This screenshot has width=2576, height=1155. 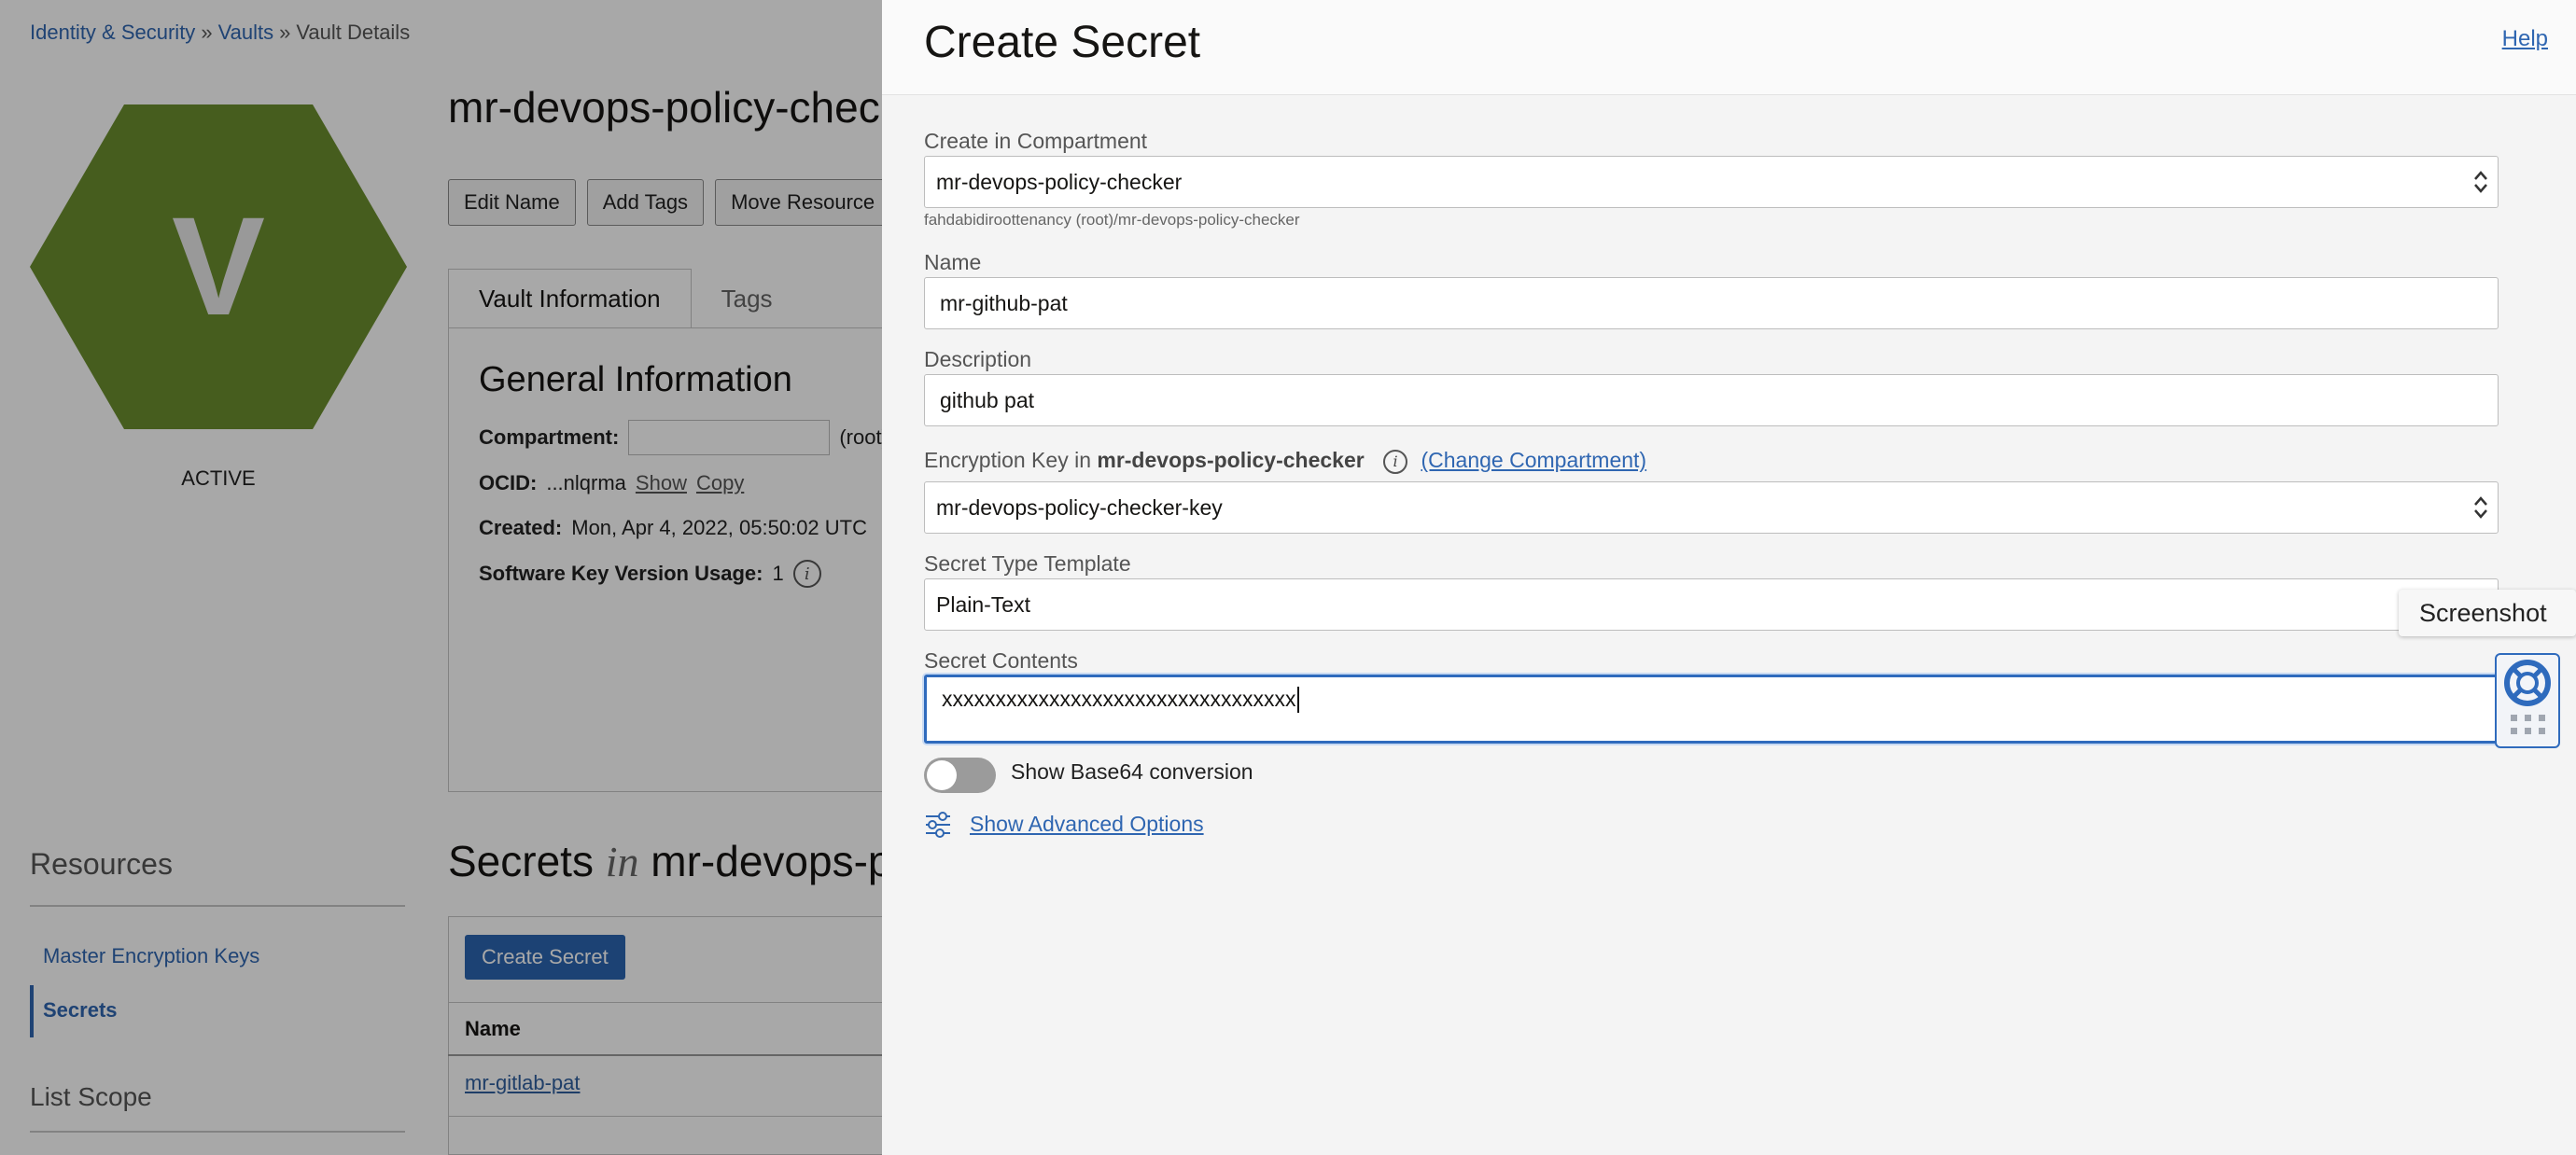 What do you see at coordinates (2525, 39) in the screenshot?
I see `help-link: Help` at bounding box center [2525, 39].